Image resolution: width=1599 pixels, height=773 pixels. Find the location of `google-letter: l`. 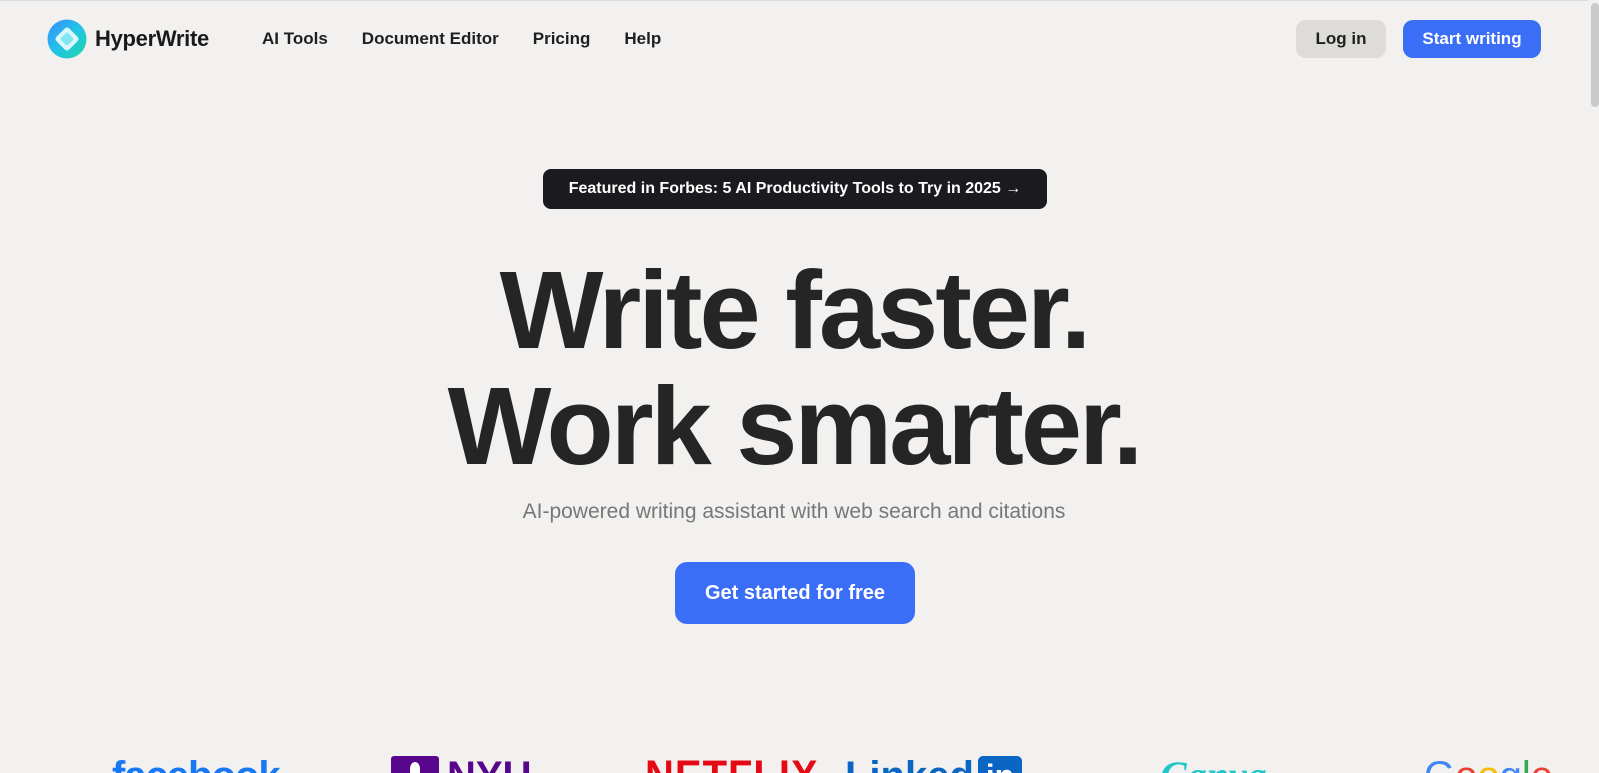

google-letter: l is located at coordinates (1526, 763).